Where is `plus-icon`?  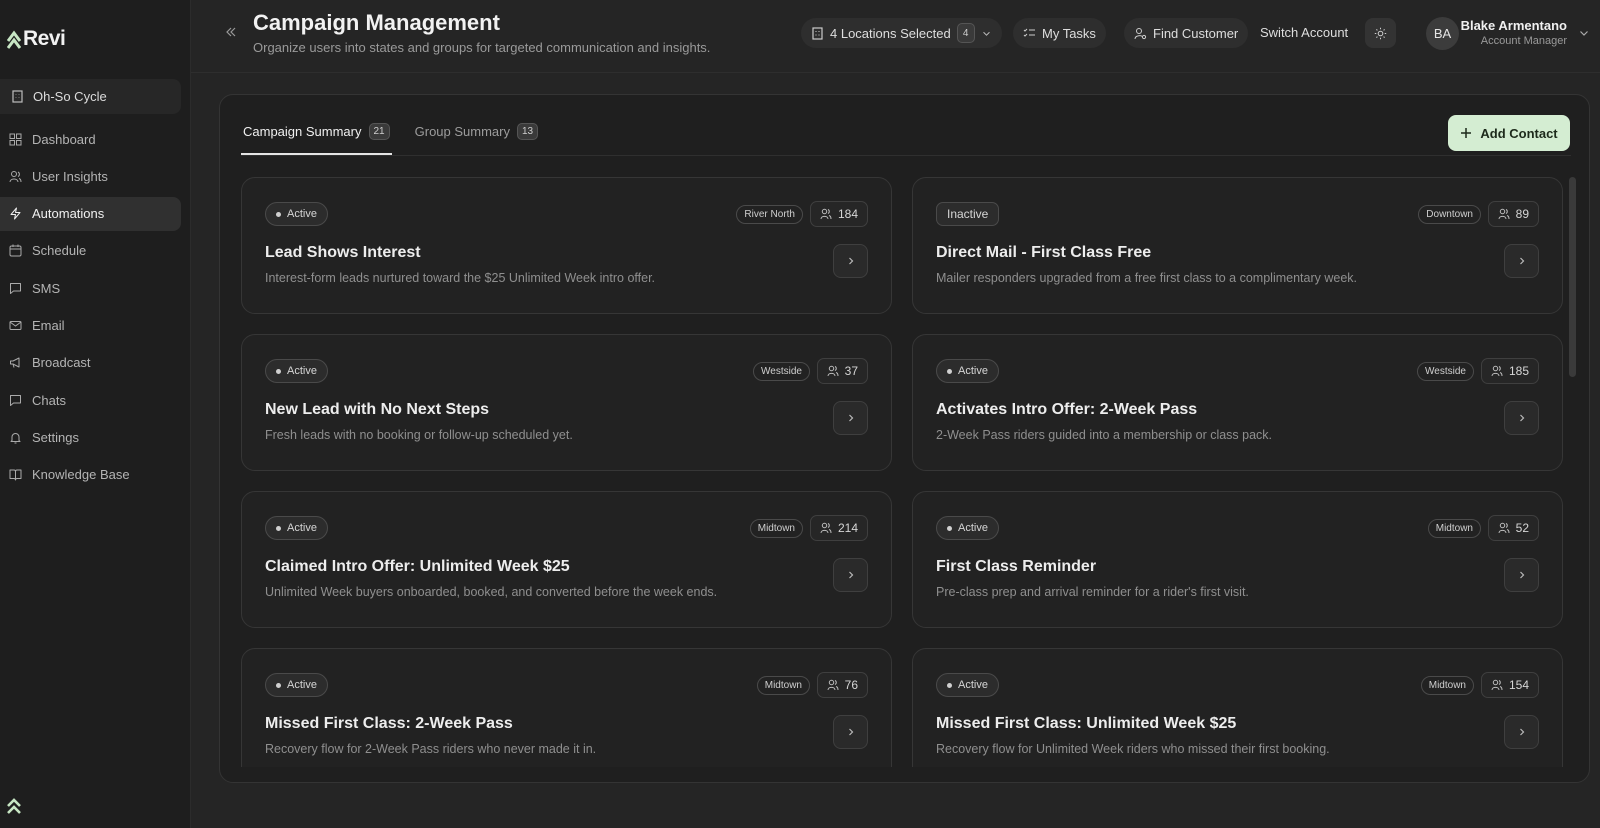
plus-icon is located at coordinates (1466, 133).